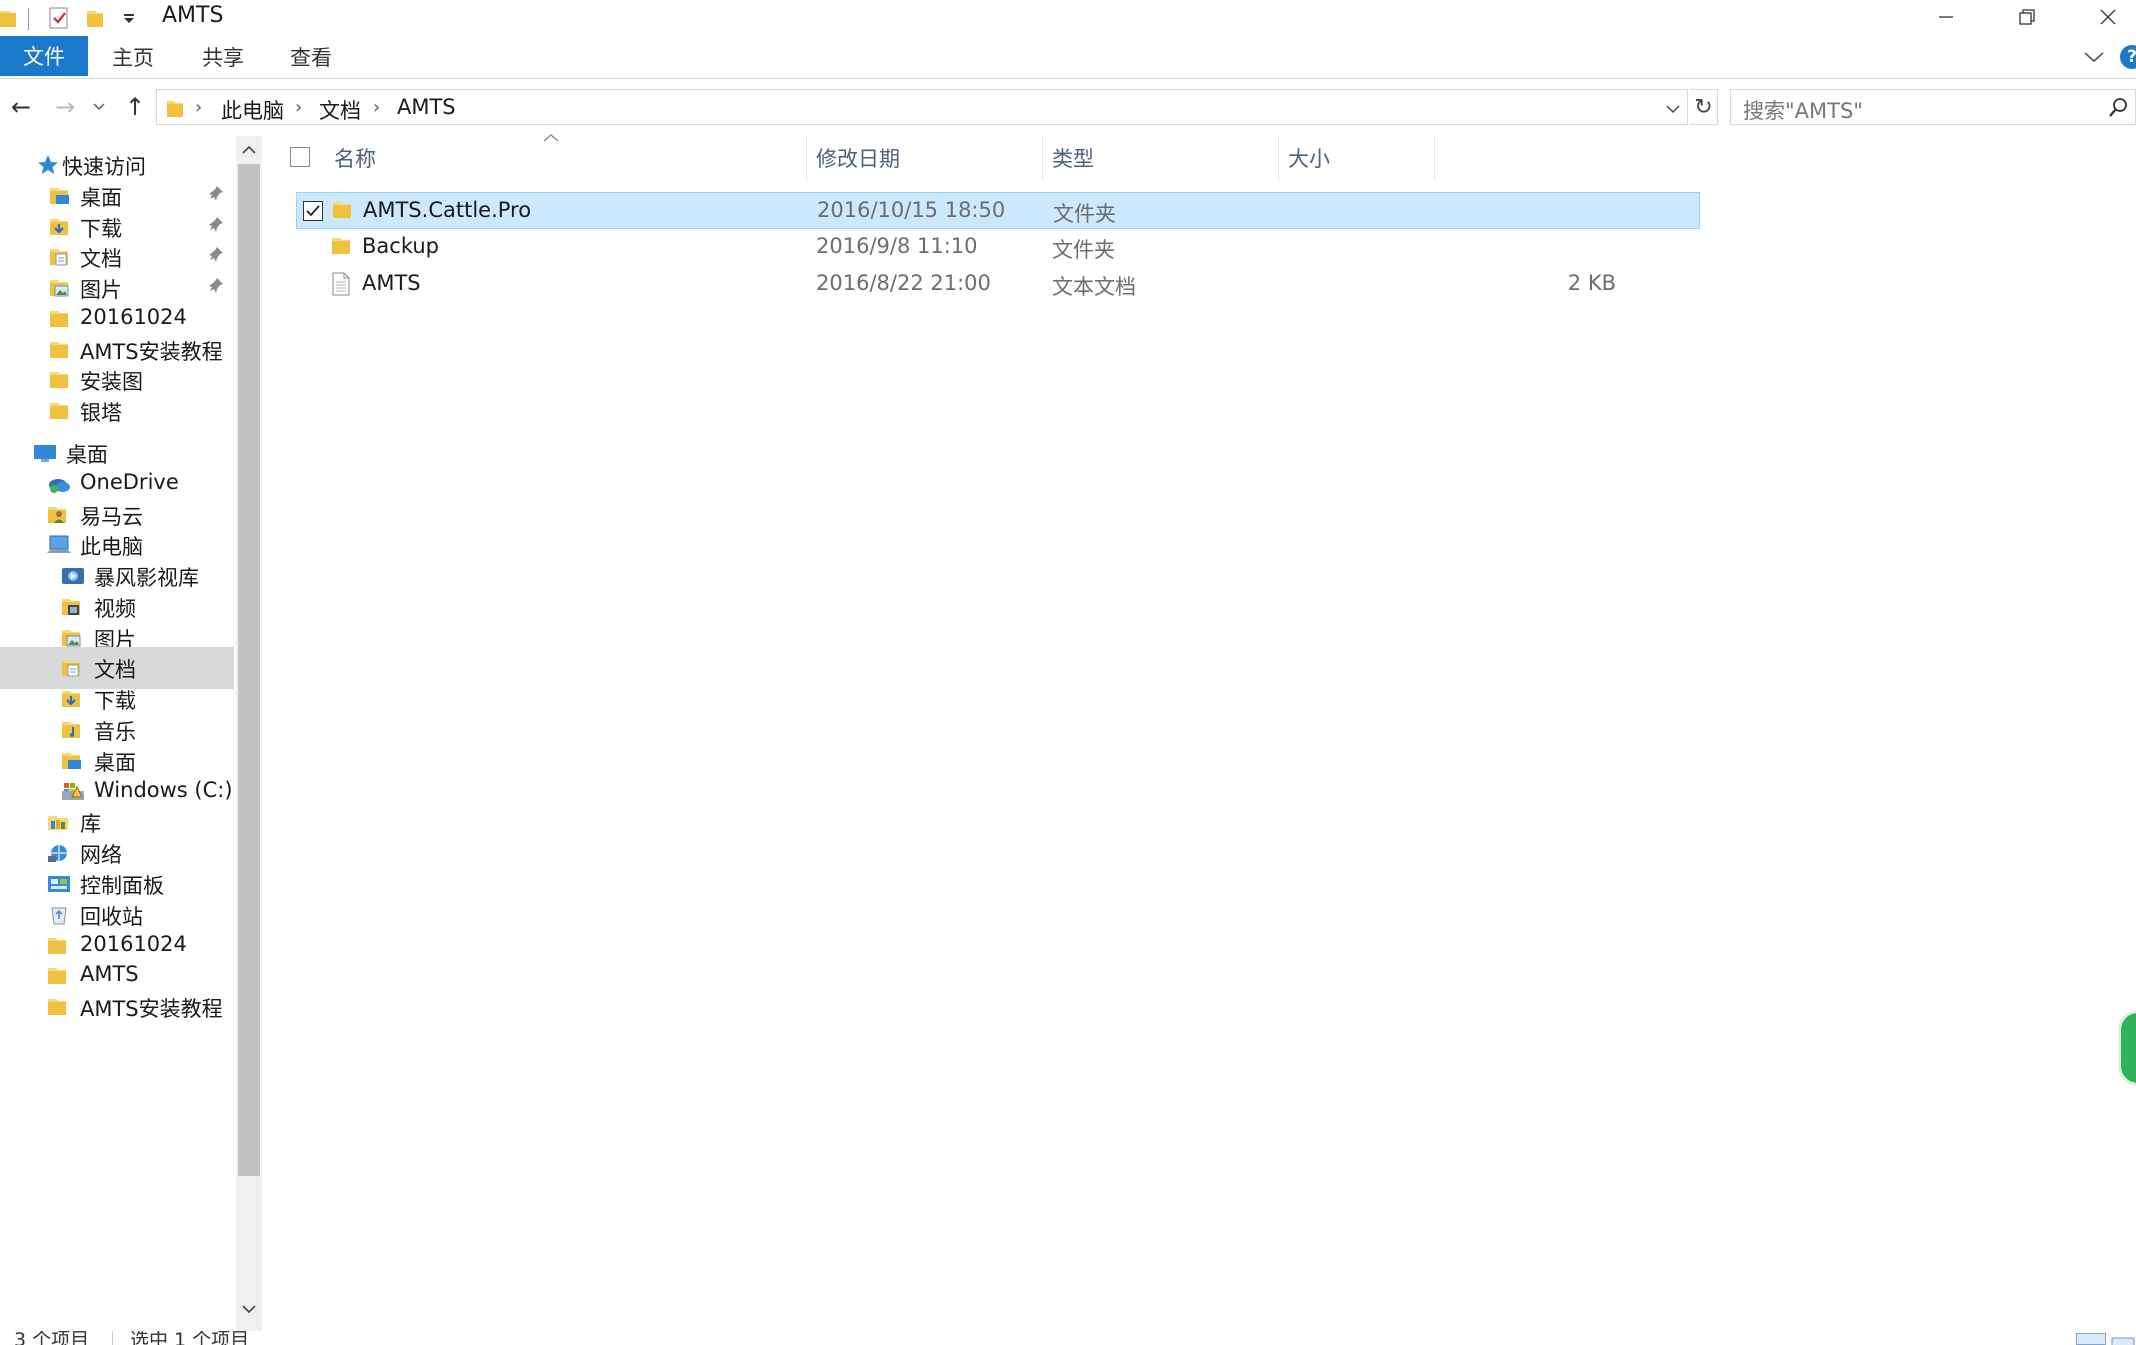  I want to click on selected-count: 选中 1 个项目, so click(190, 1338).